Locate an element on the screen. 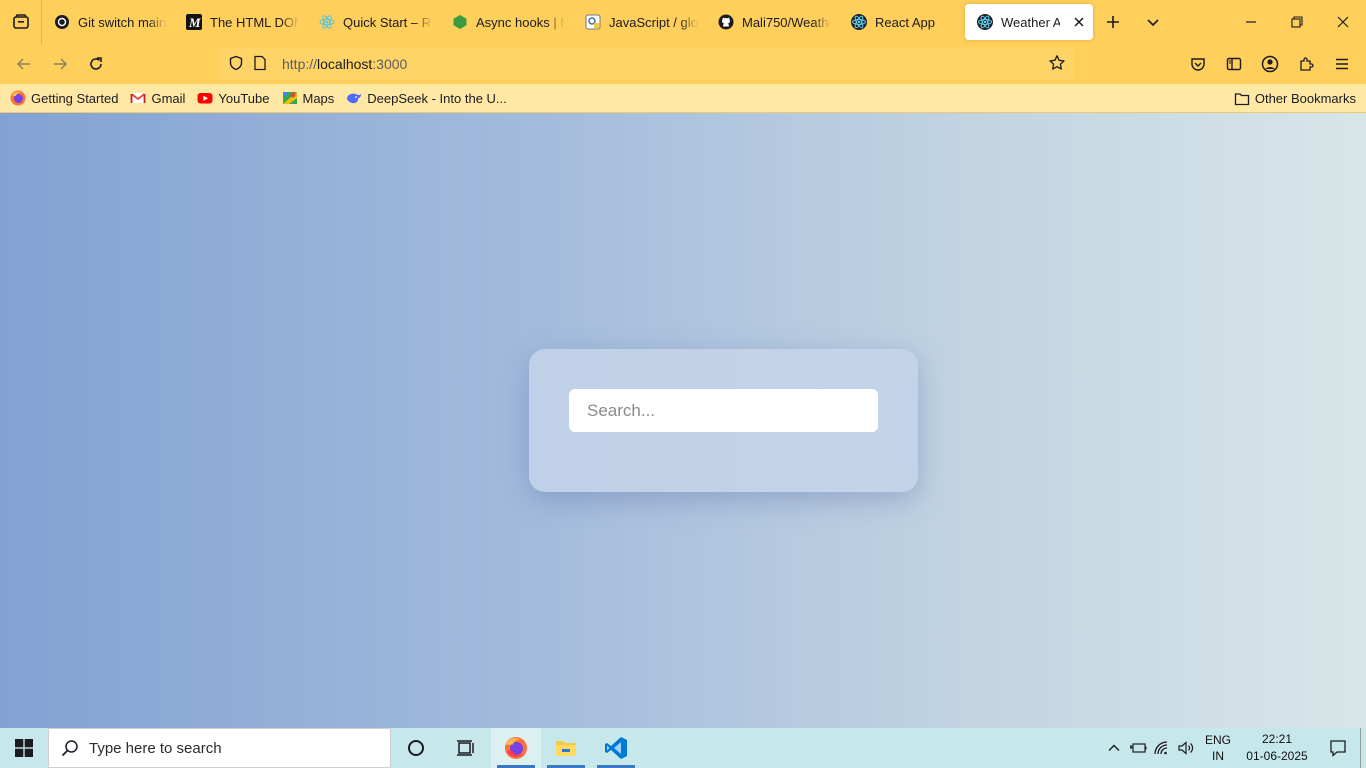 The width and height of the screenshot is (1366, 768). search-icon is located at coordinates (69, 748).